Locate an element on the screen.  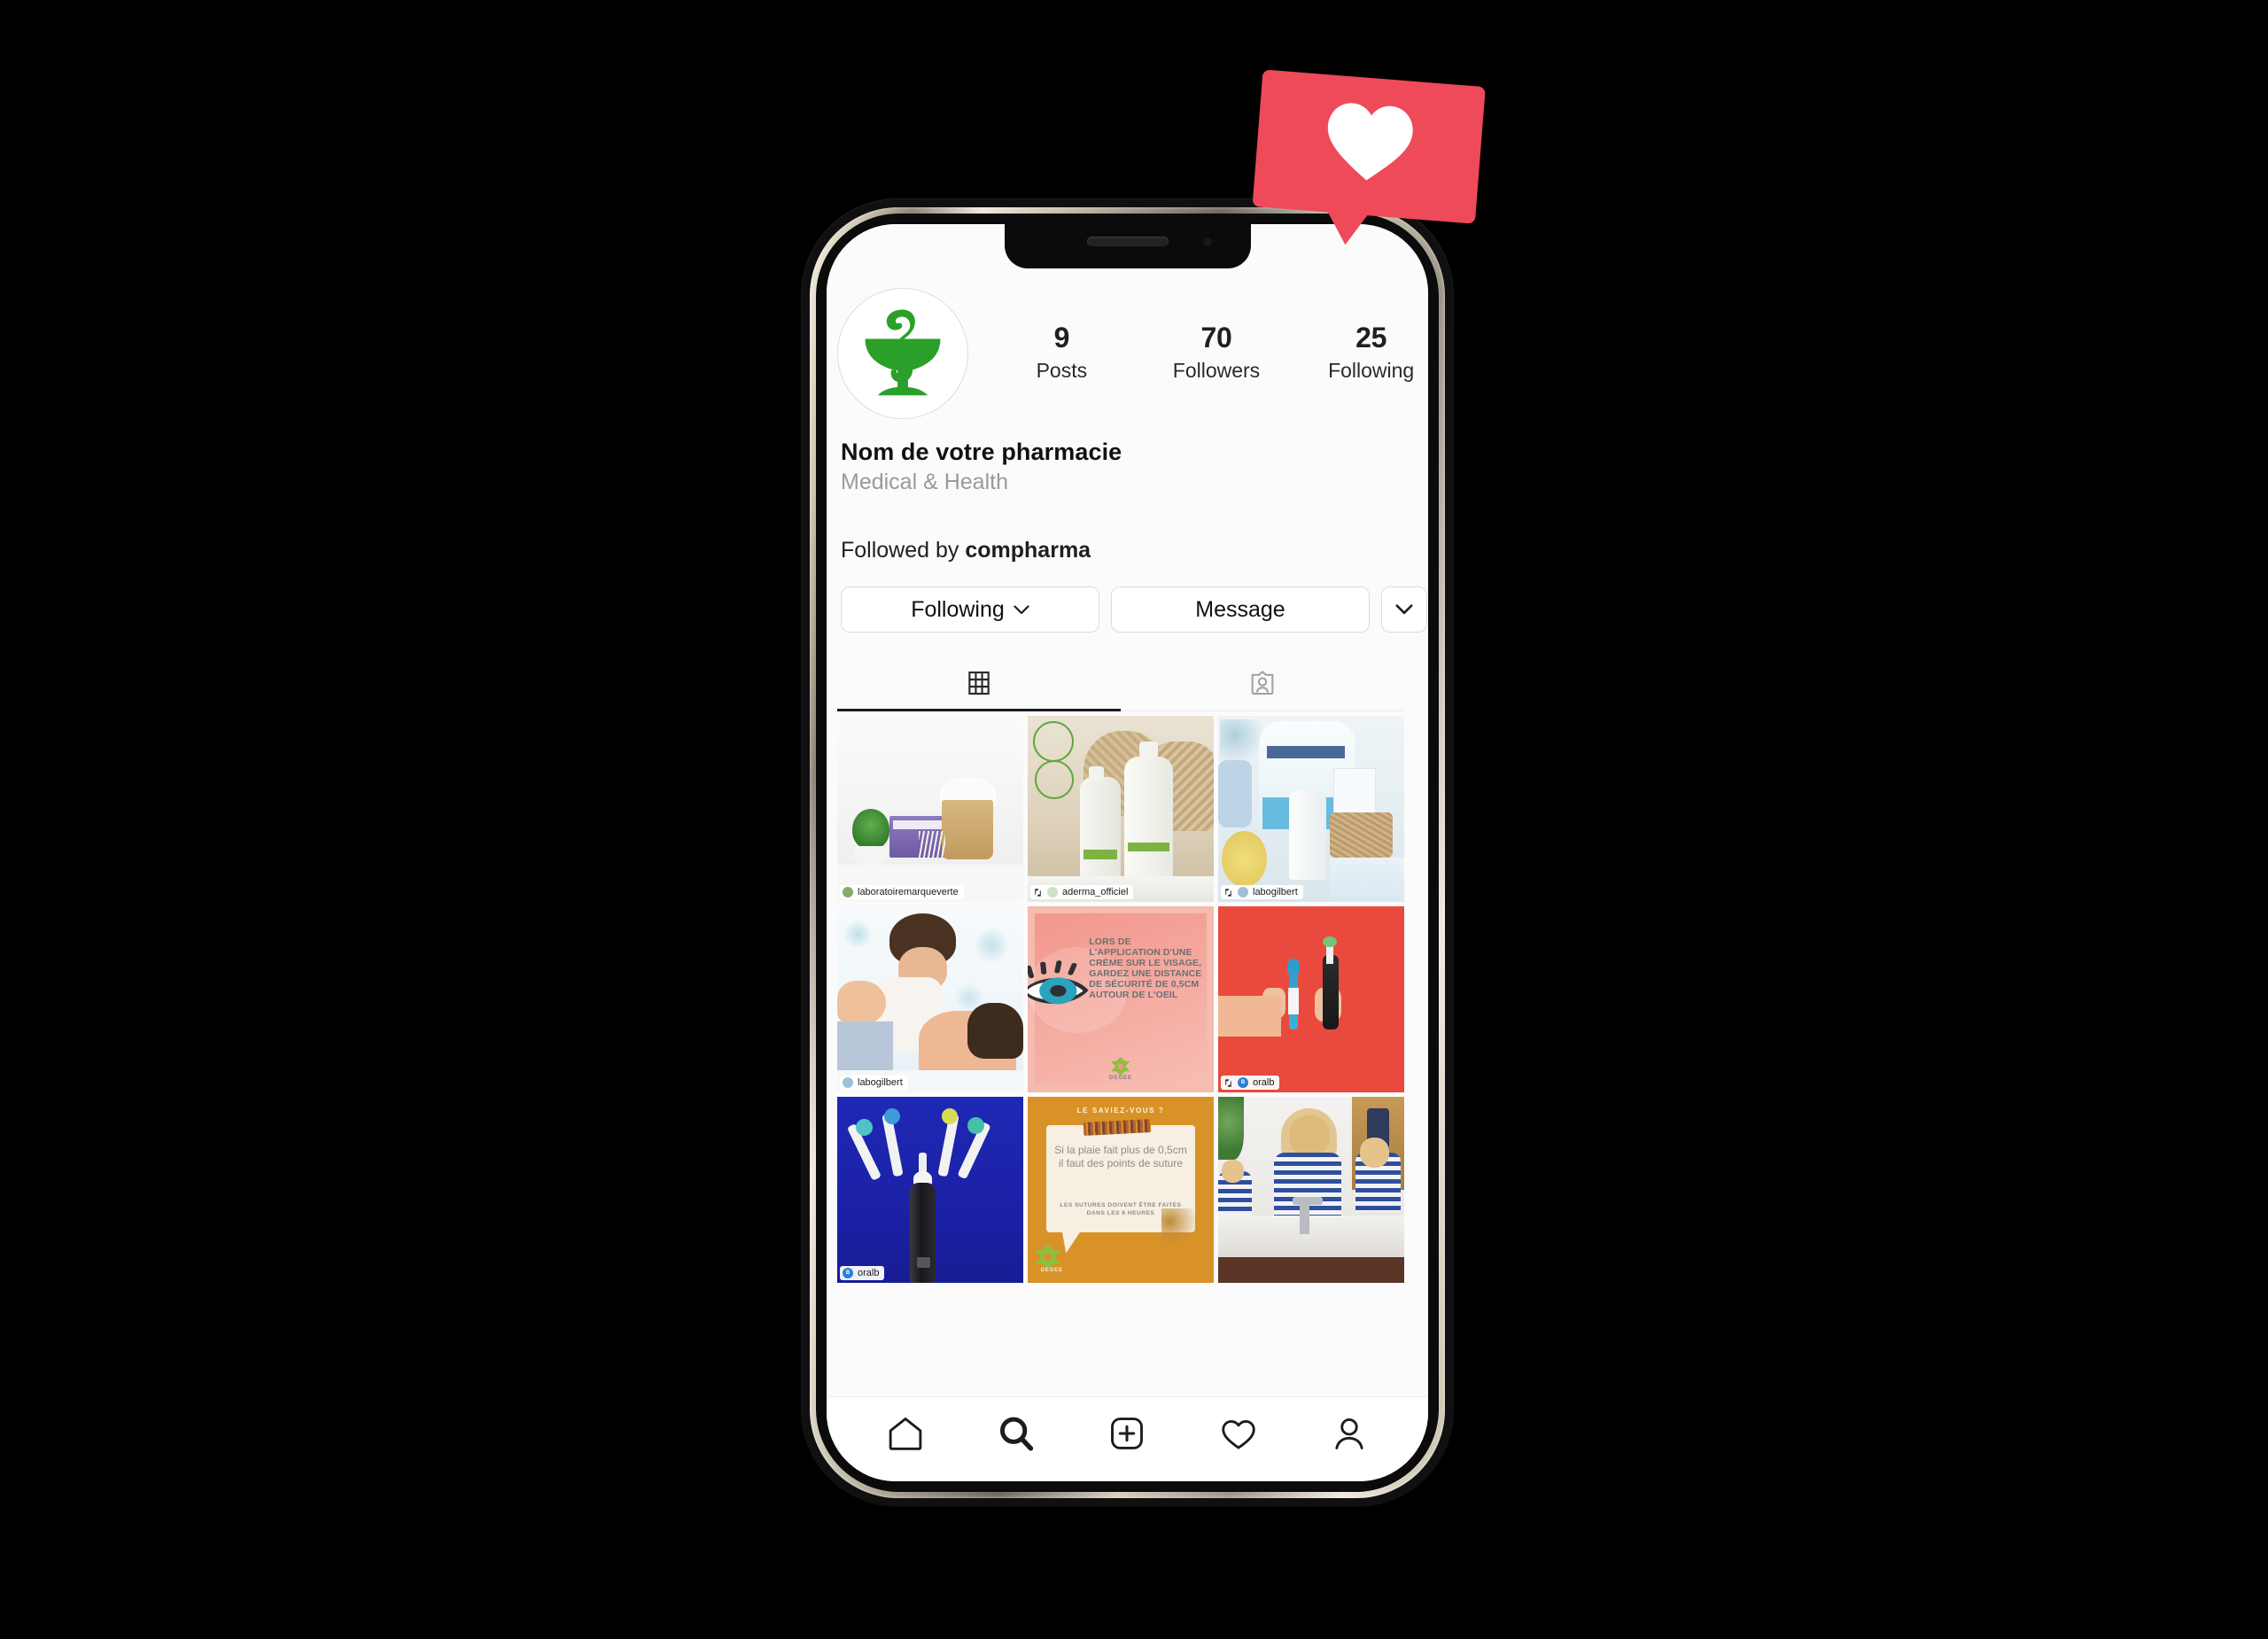
person-icon is located at coordinates (1349, 1433).